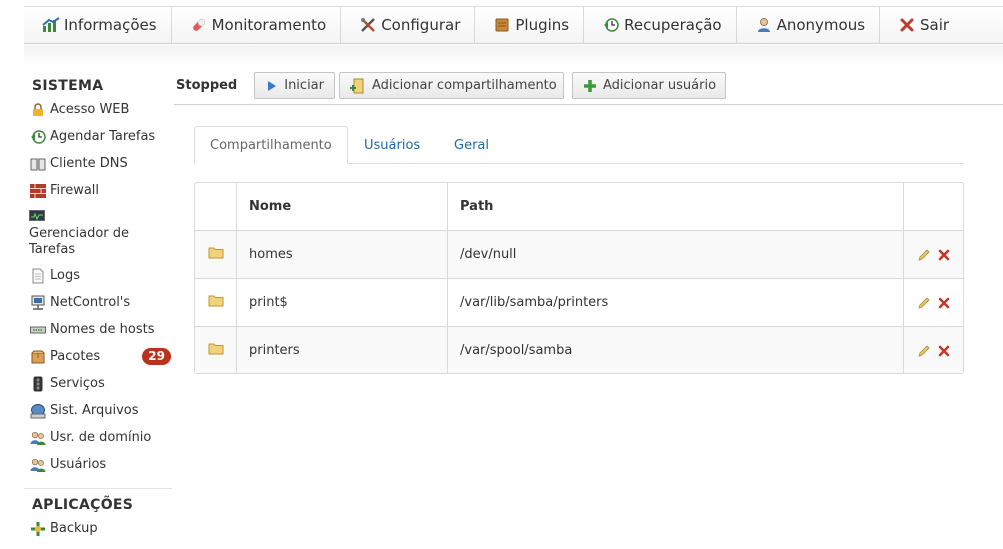 The height and width of the screenshot is (549, 1003). I want to click on sidebar-item-label: Serviços, so click(77, 383).